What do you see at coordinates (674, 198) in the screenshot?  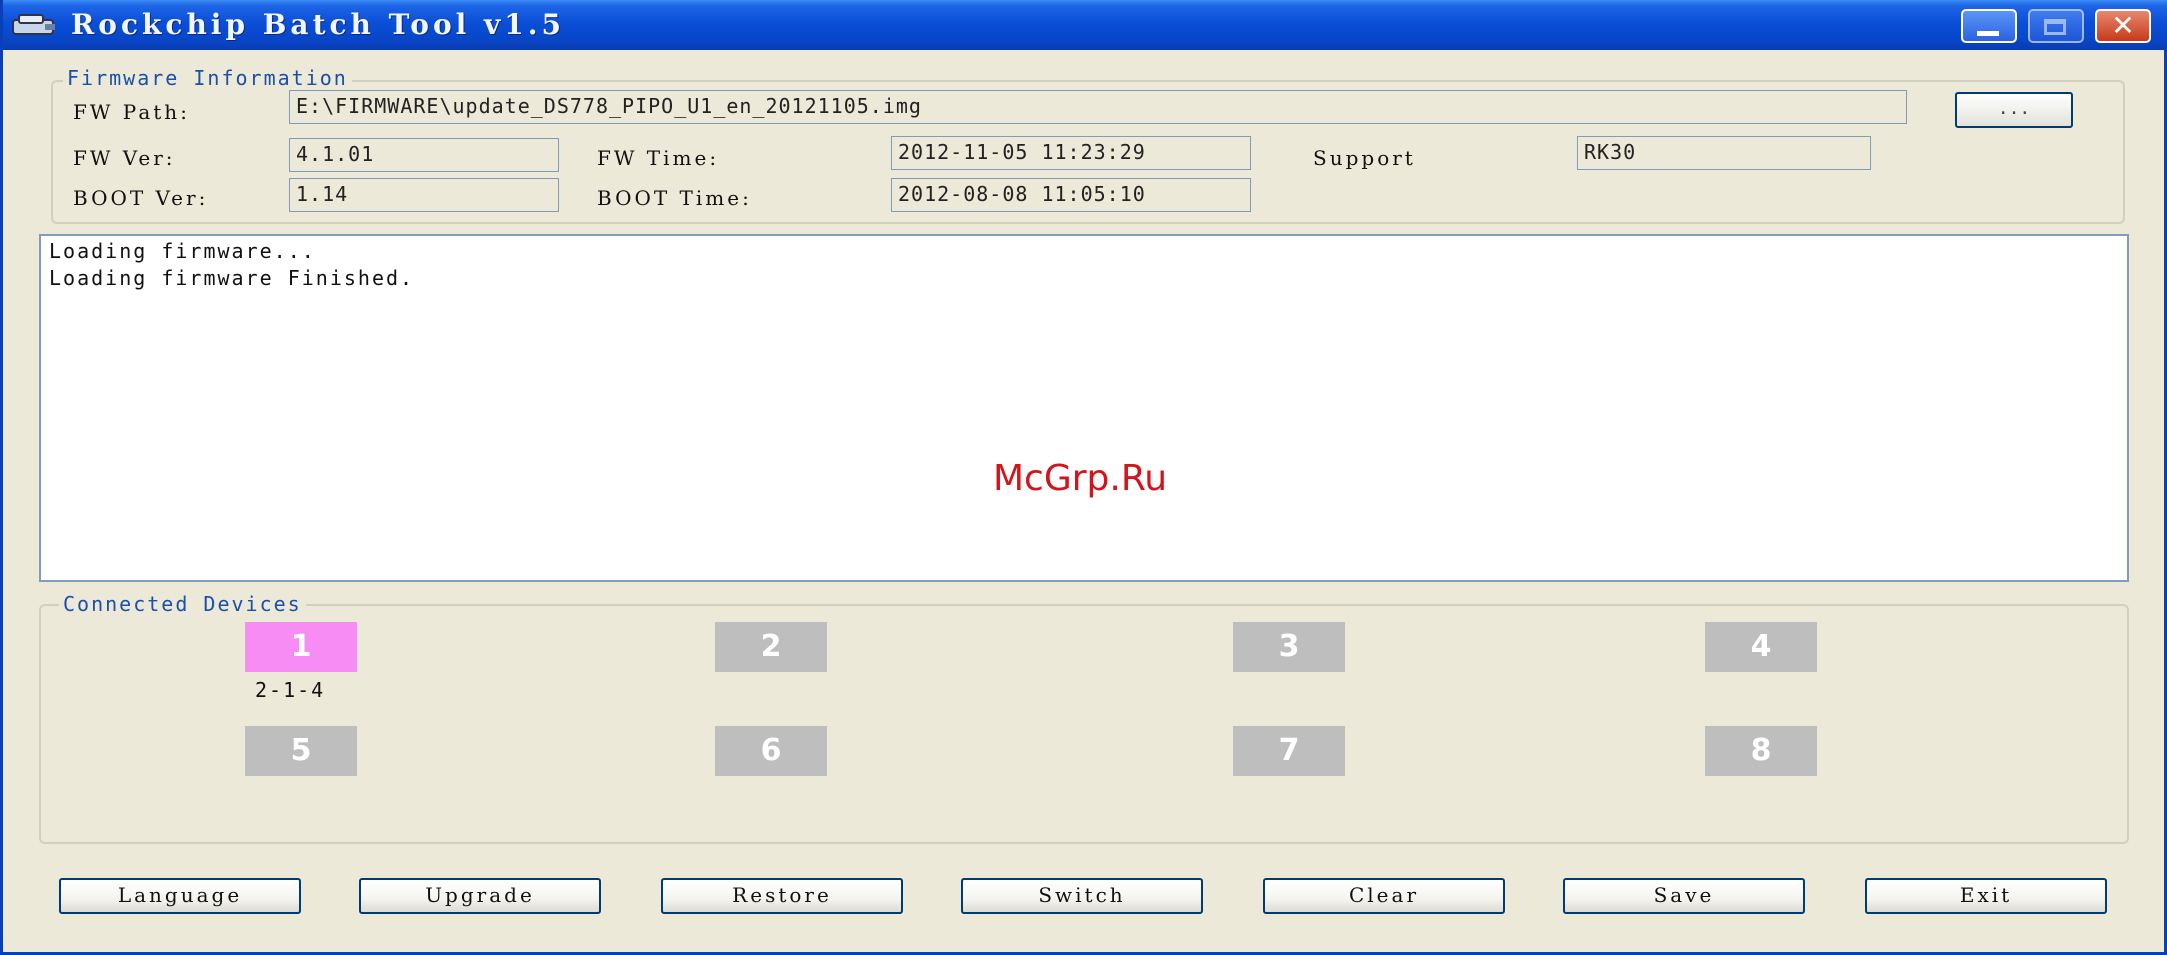 I see `boot-time-label: BOOT Time:` at bounding box center [674, 198].